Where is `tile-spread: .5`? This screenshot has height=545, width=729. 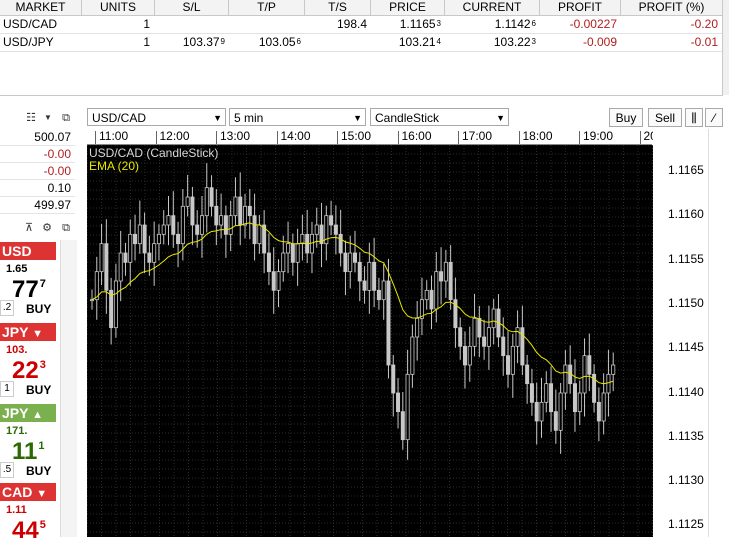 tile-spread: .5 is located at coordinates (7, 470).